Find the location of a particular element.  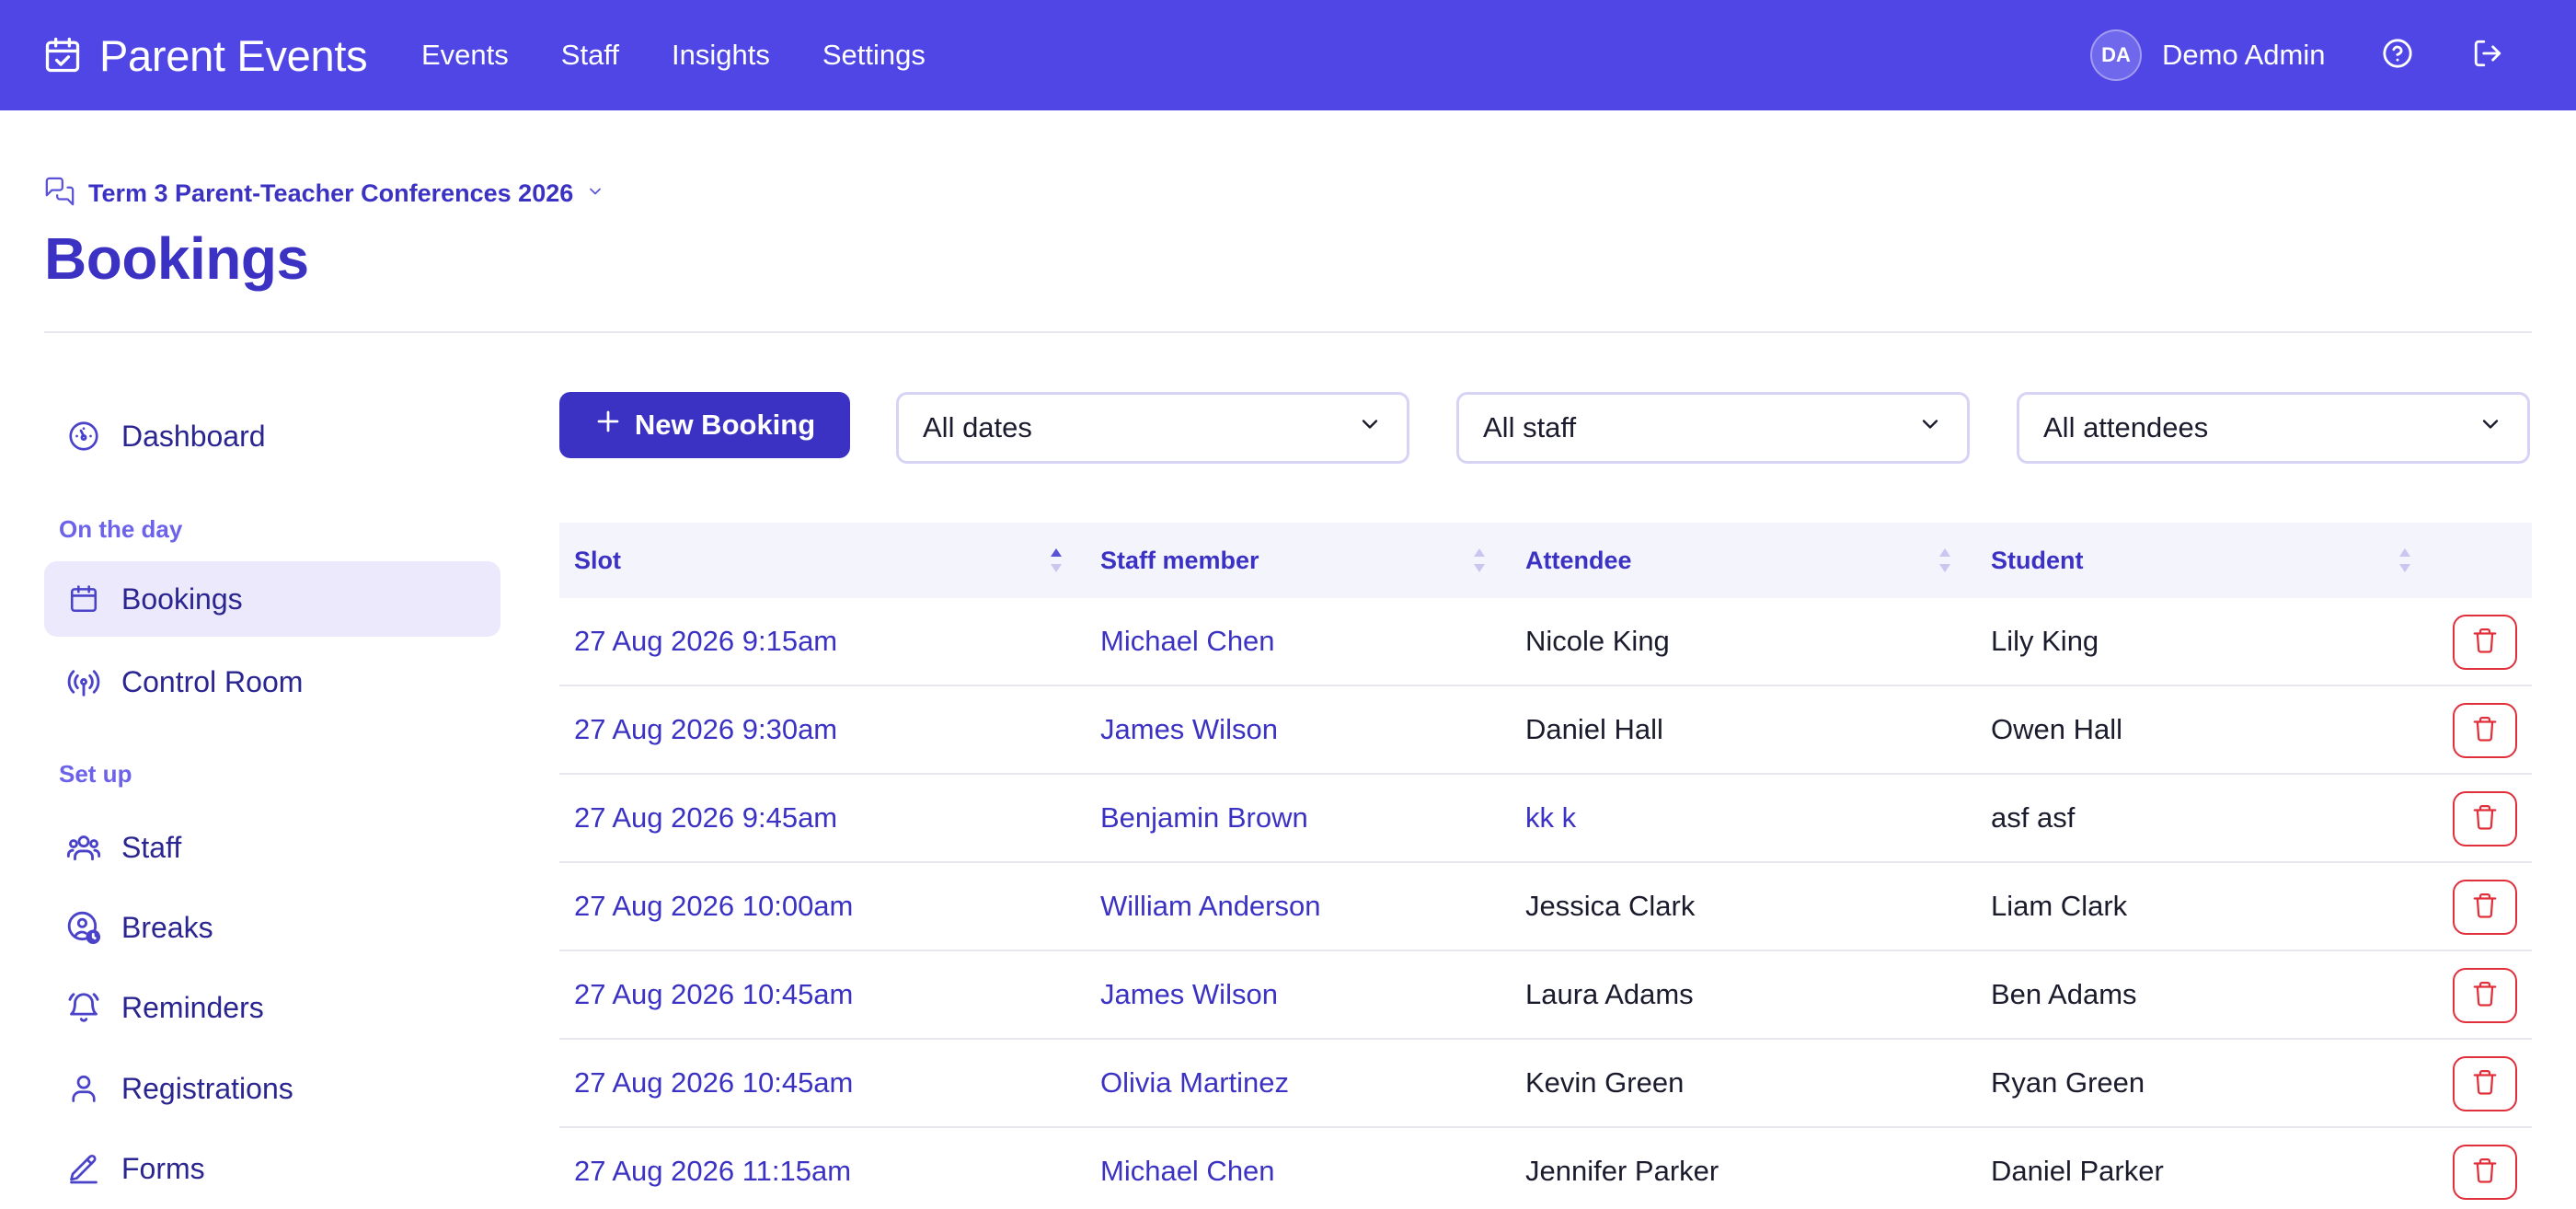

calendar-check-icon is located at coordinates (62, 55).